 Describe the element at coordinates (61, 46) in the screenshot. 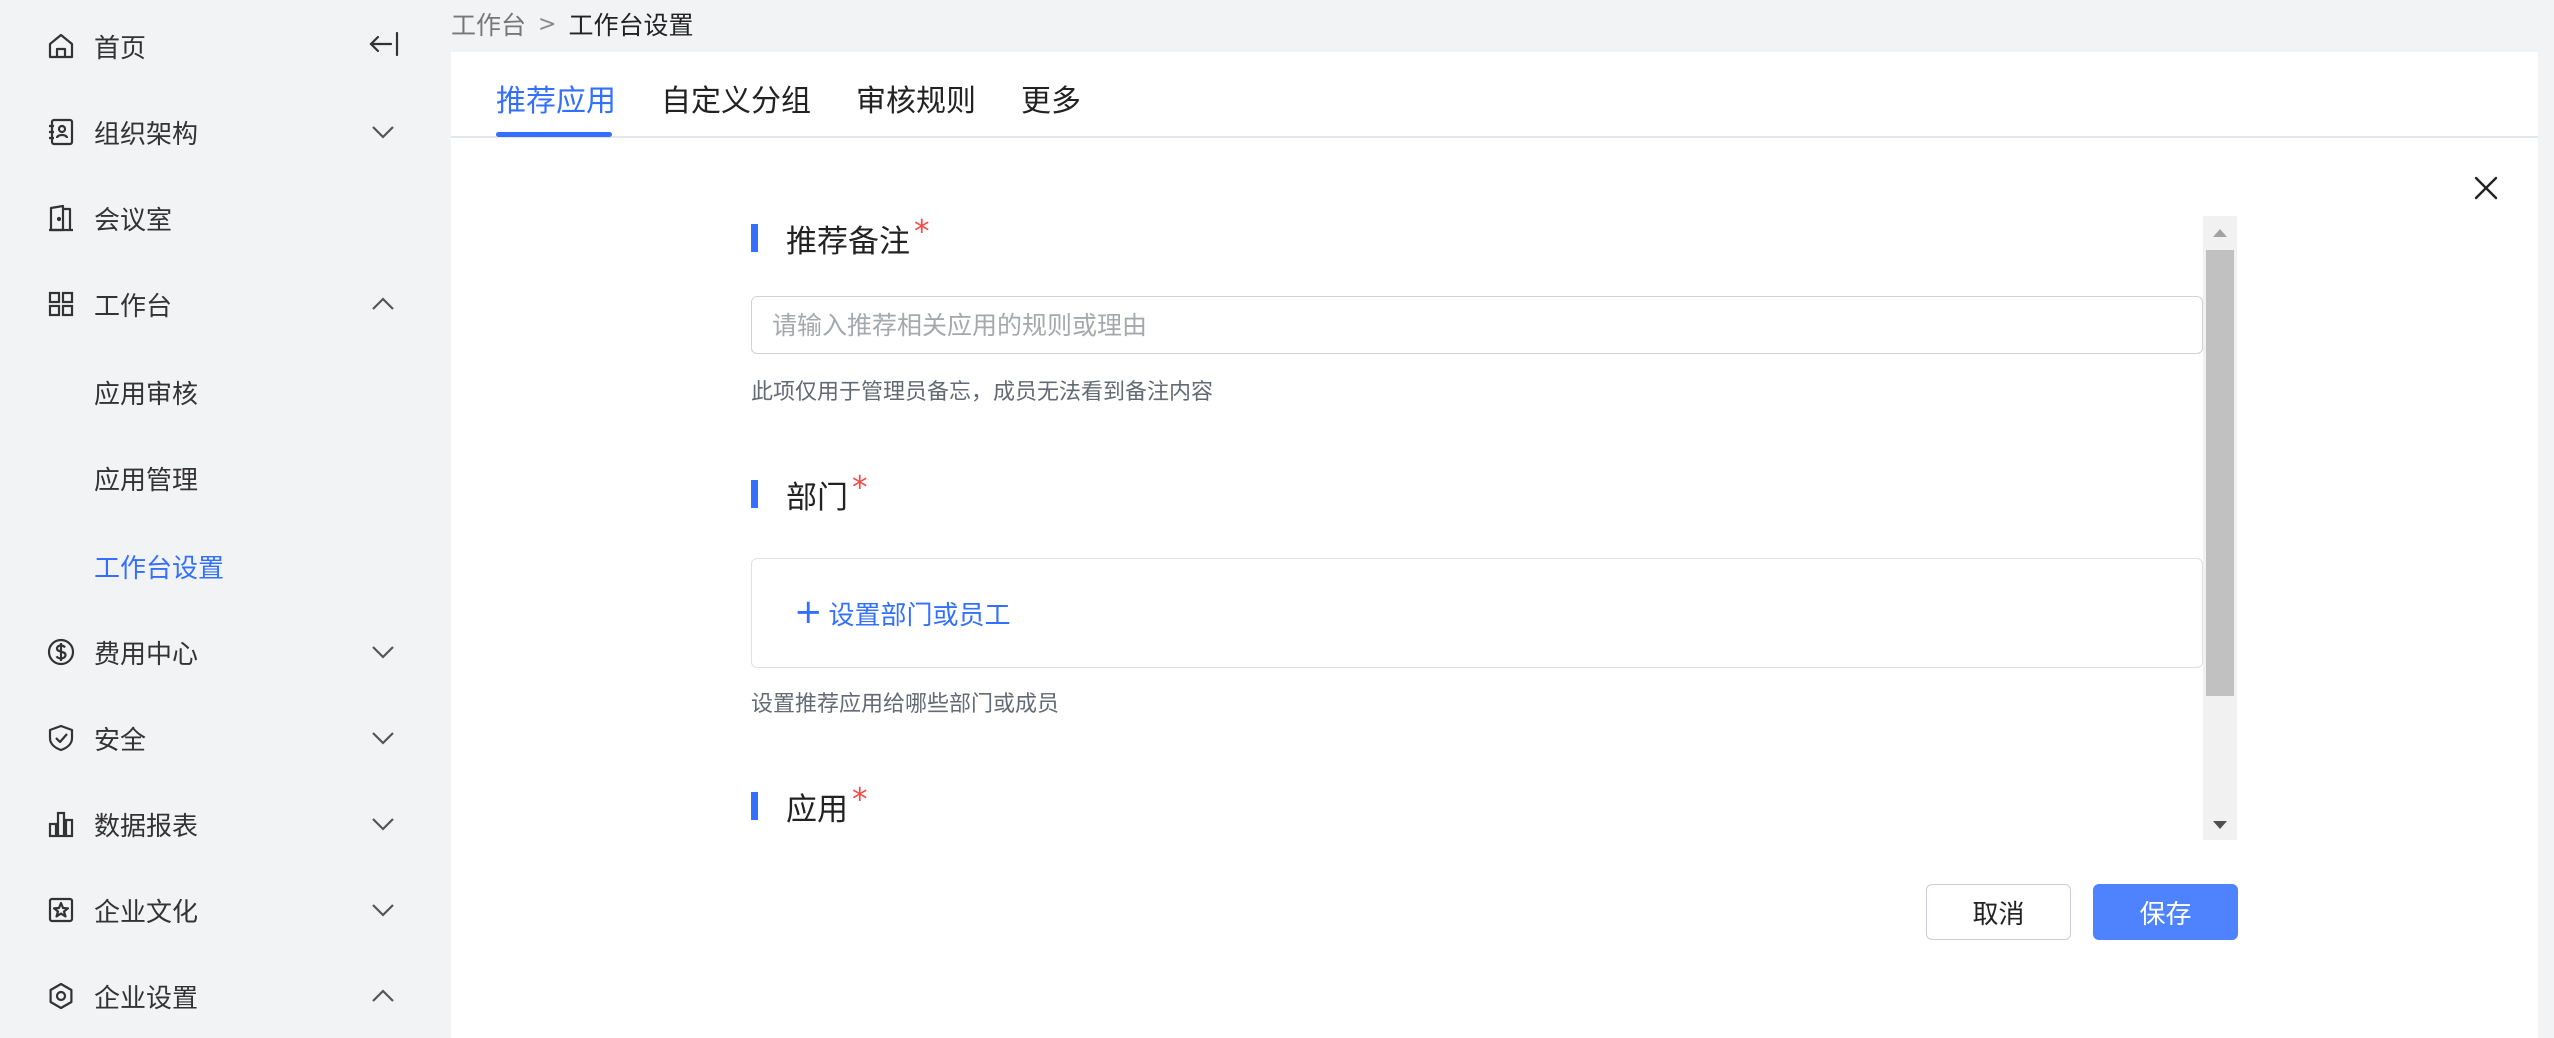

I see `home-icon` at that location.